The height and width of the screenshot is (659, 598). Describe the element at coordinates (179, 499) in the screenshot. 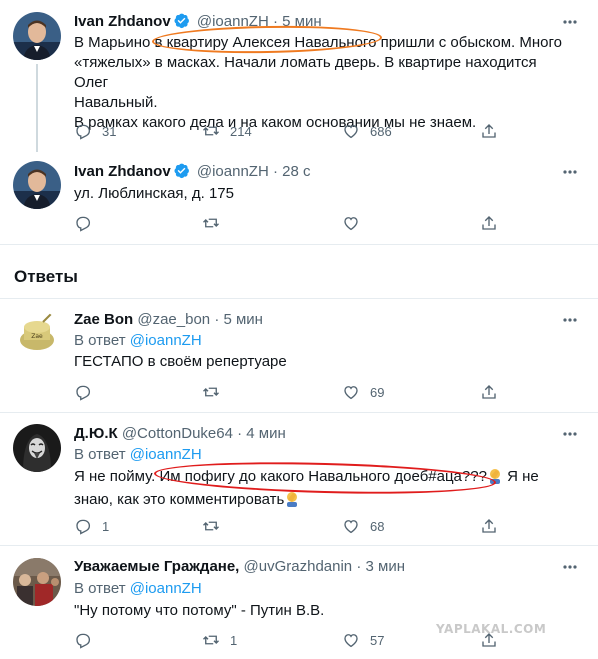

I see `tweet-text-segment: знаю, как это комментировать` at that location.